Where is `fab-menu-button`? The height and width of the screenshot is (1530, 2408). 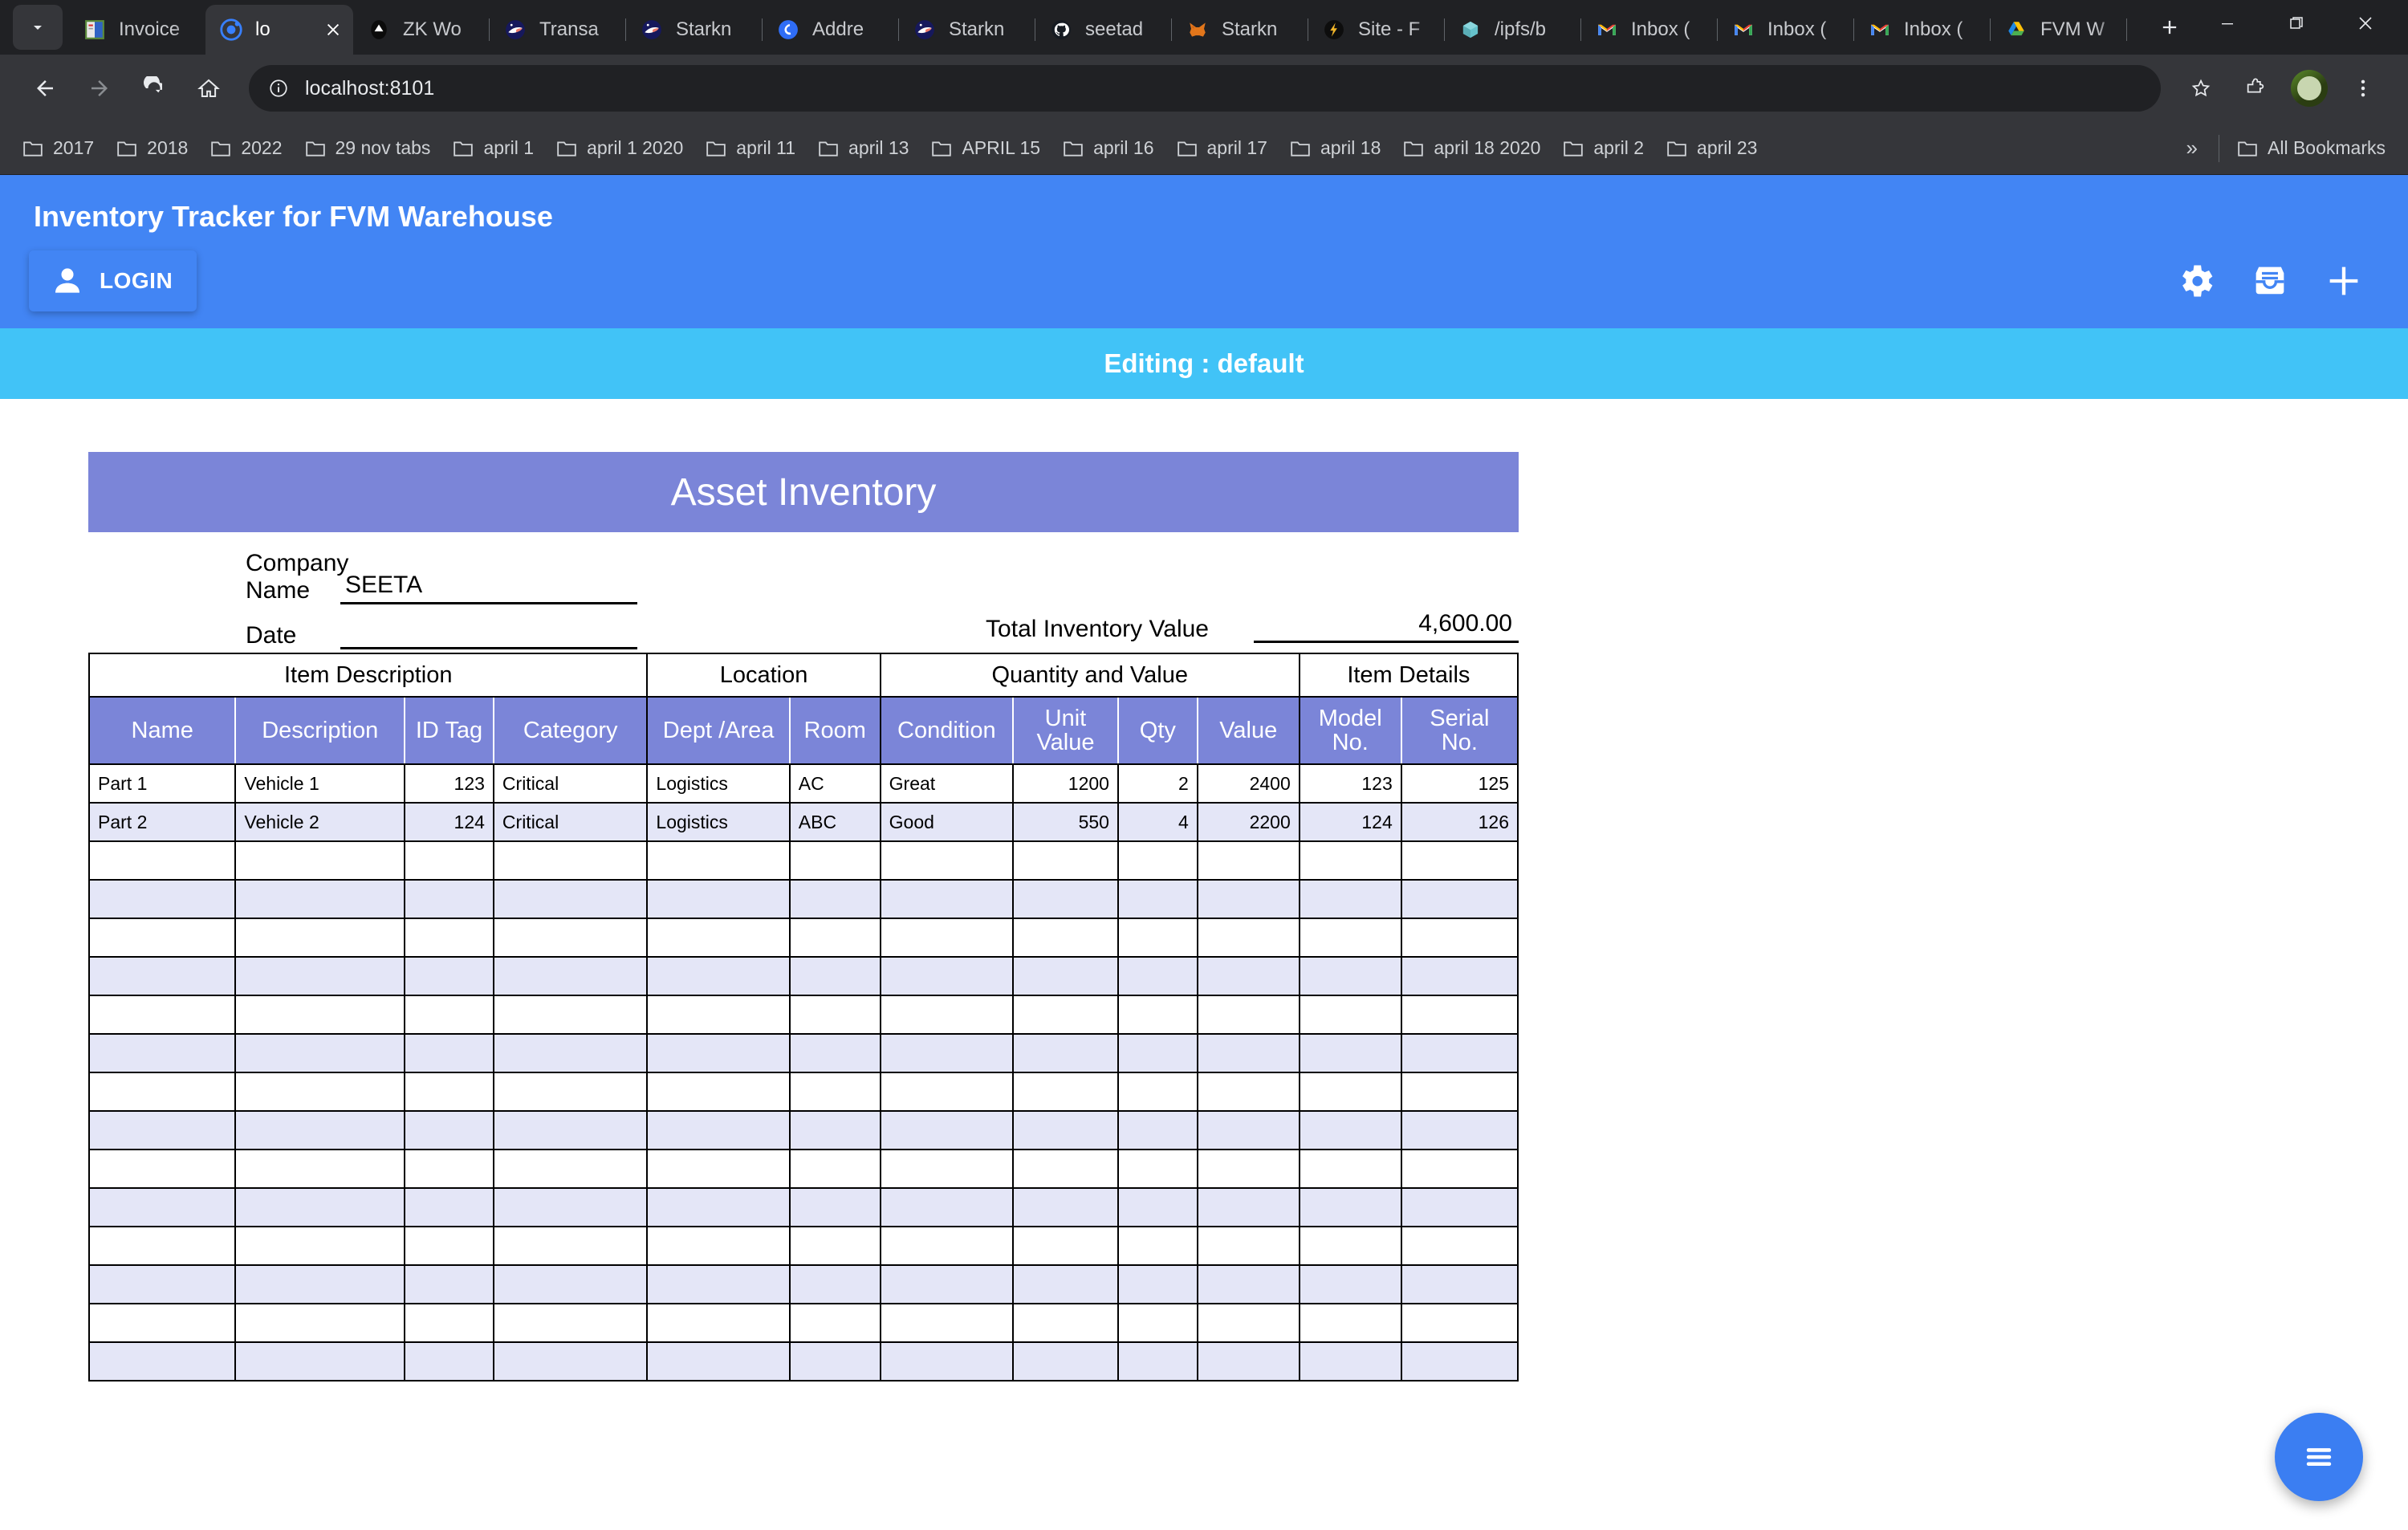
fab-menu-button is located at coordinates (2319, 1457).